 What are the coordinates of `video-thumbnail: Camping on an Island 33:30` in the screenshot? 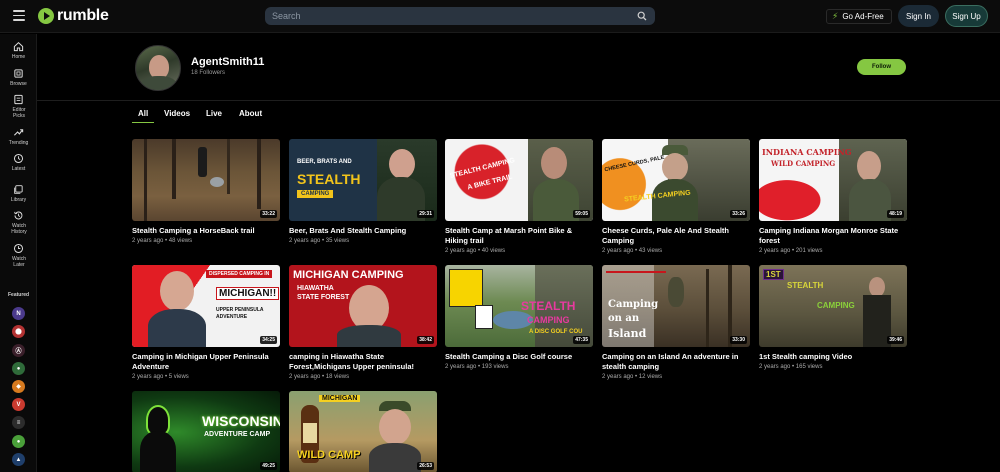 It's located at (676, 306).